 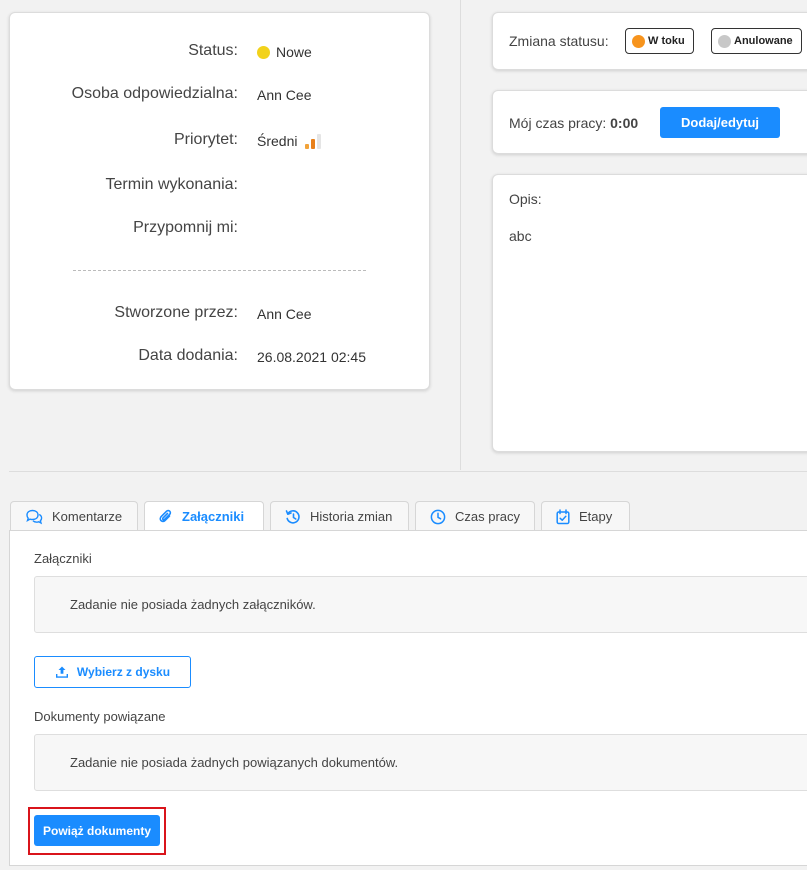 What do you see at coordinates (205, 139) in the screenshot?
I see `priority-label: Priorytet:` at bounding box center [205, 139].